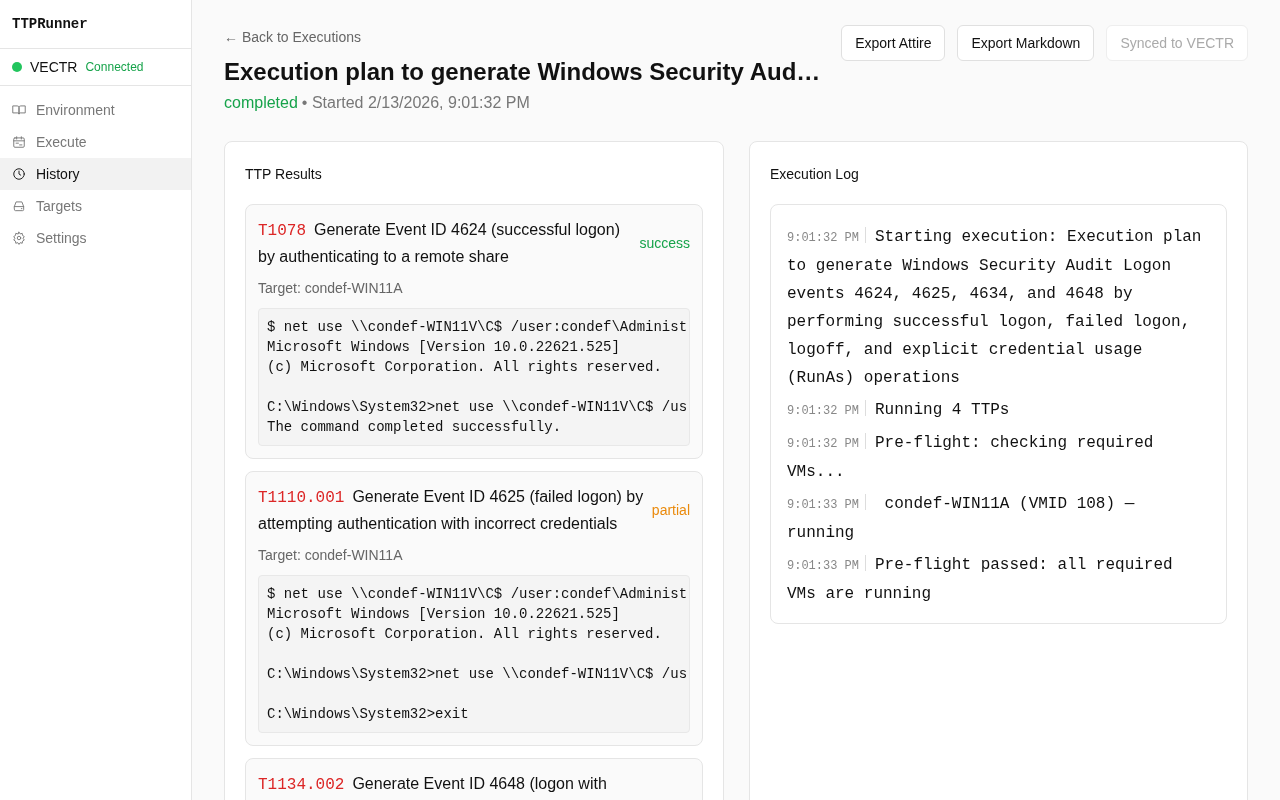 Image resolution: width=1280 pixels, height=800 pixels. What do you see at coordinates (284, 174) in the screenshot?
I see `panel-title: TTP Results` at bounding box center [284, 174].